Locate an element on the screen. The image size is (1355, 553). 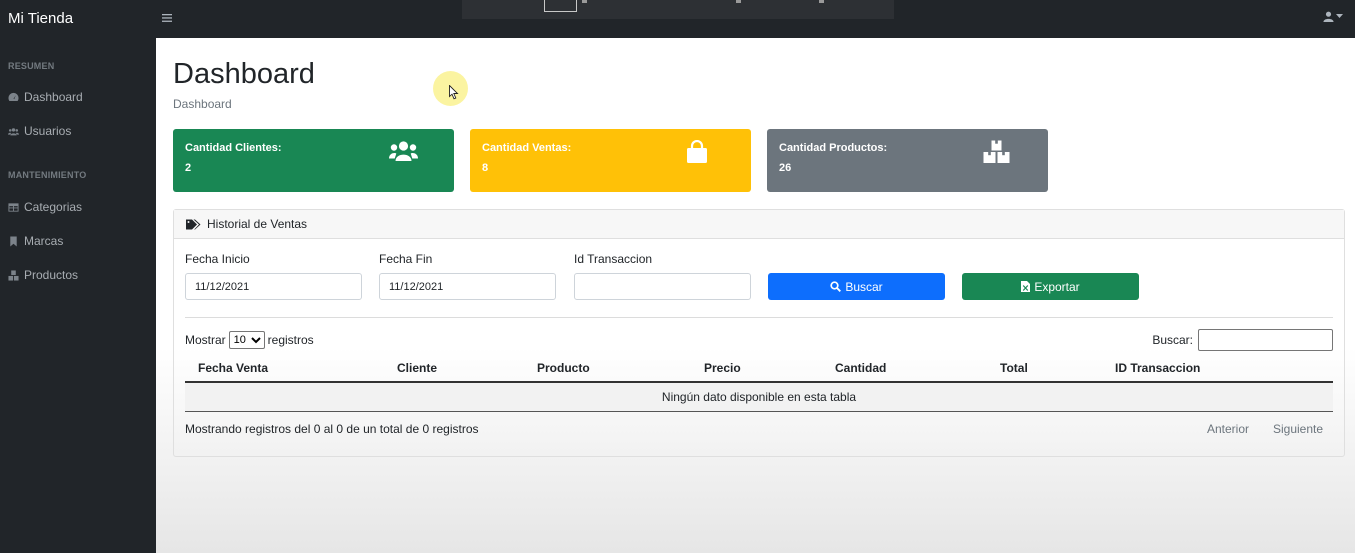
user-menu-dropdown is located at coordinates (1333, 16).